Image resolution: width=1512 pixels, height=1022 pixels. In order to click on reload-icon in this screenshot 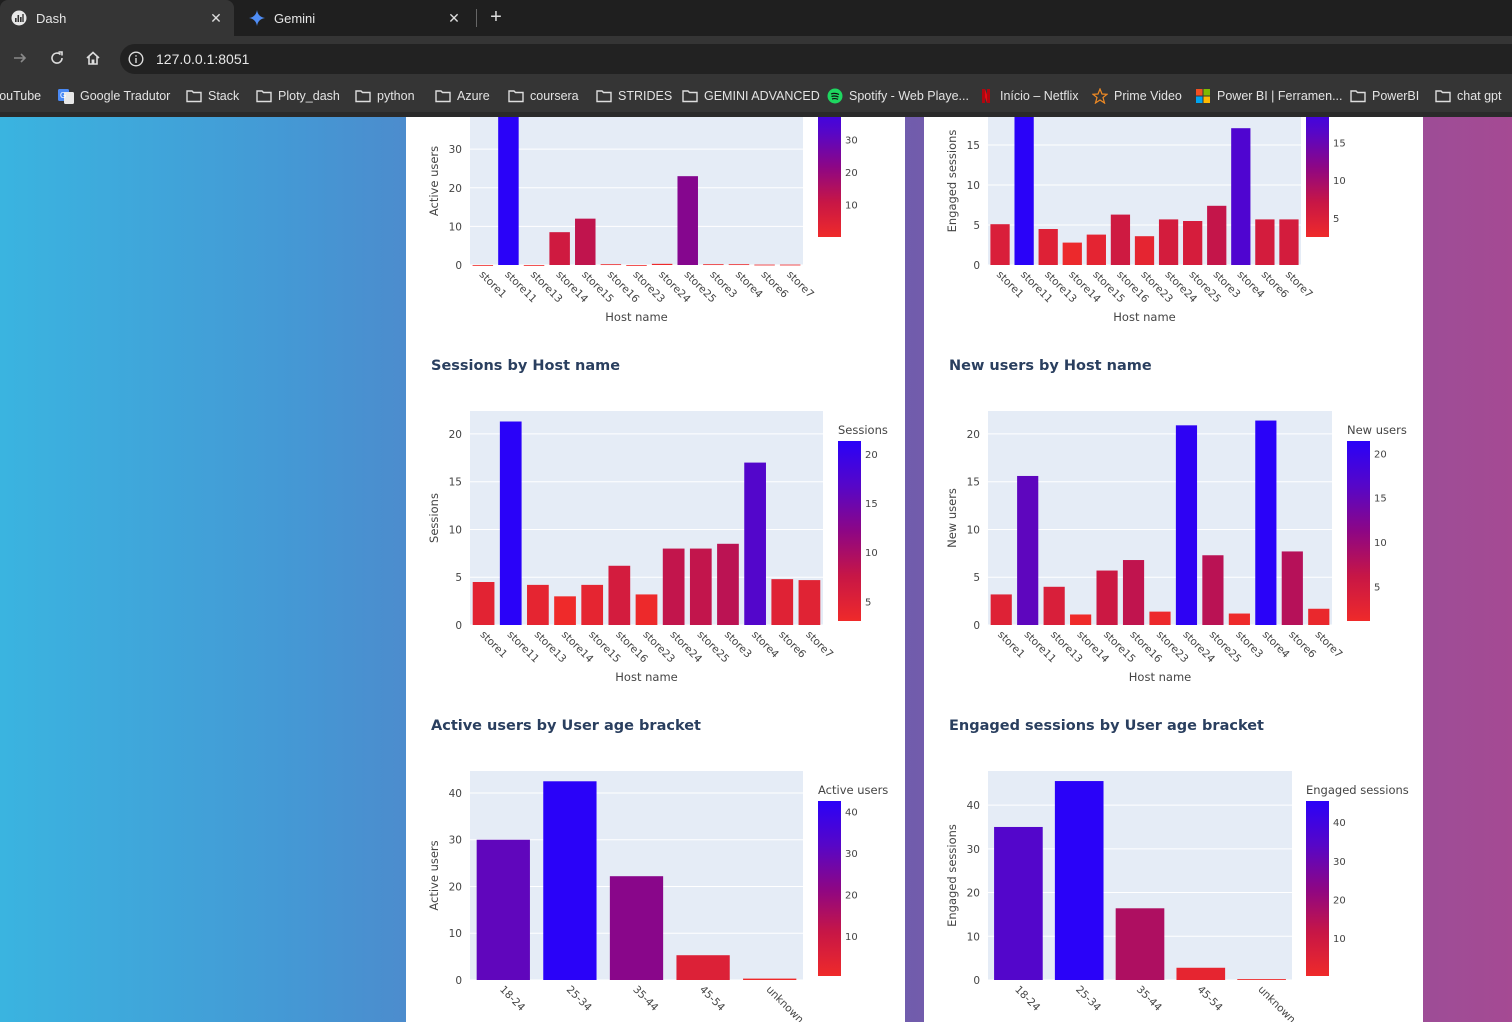, I will do `click(57, 58)`.